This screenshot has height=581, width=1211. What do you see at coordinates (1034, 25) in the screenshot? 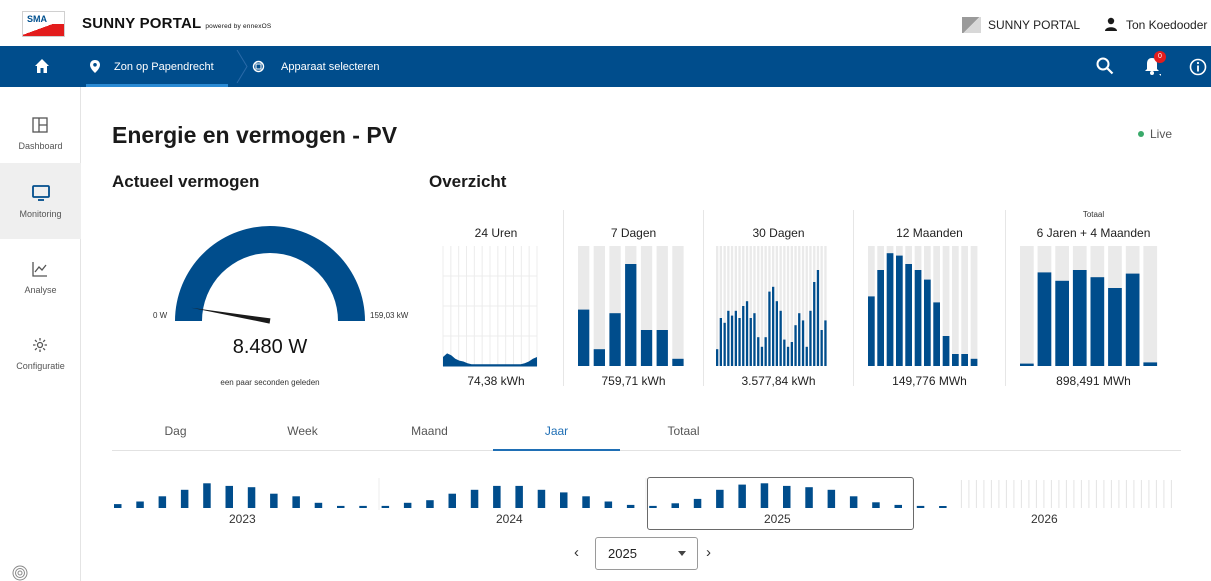
I see `sunny-portal-link: SUNNY PORTAL` at bounding box center [1034, 25].